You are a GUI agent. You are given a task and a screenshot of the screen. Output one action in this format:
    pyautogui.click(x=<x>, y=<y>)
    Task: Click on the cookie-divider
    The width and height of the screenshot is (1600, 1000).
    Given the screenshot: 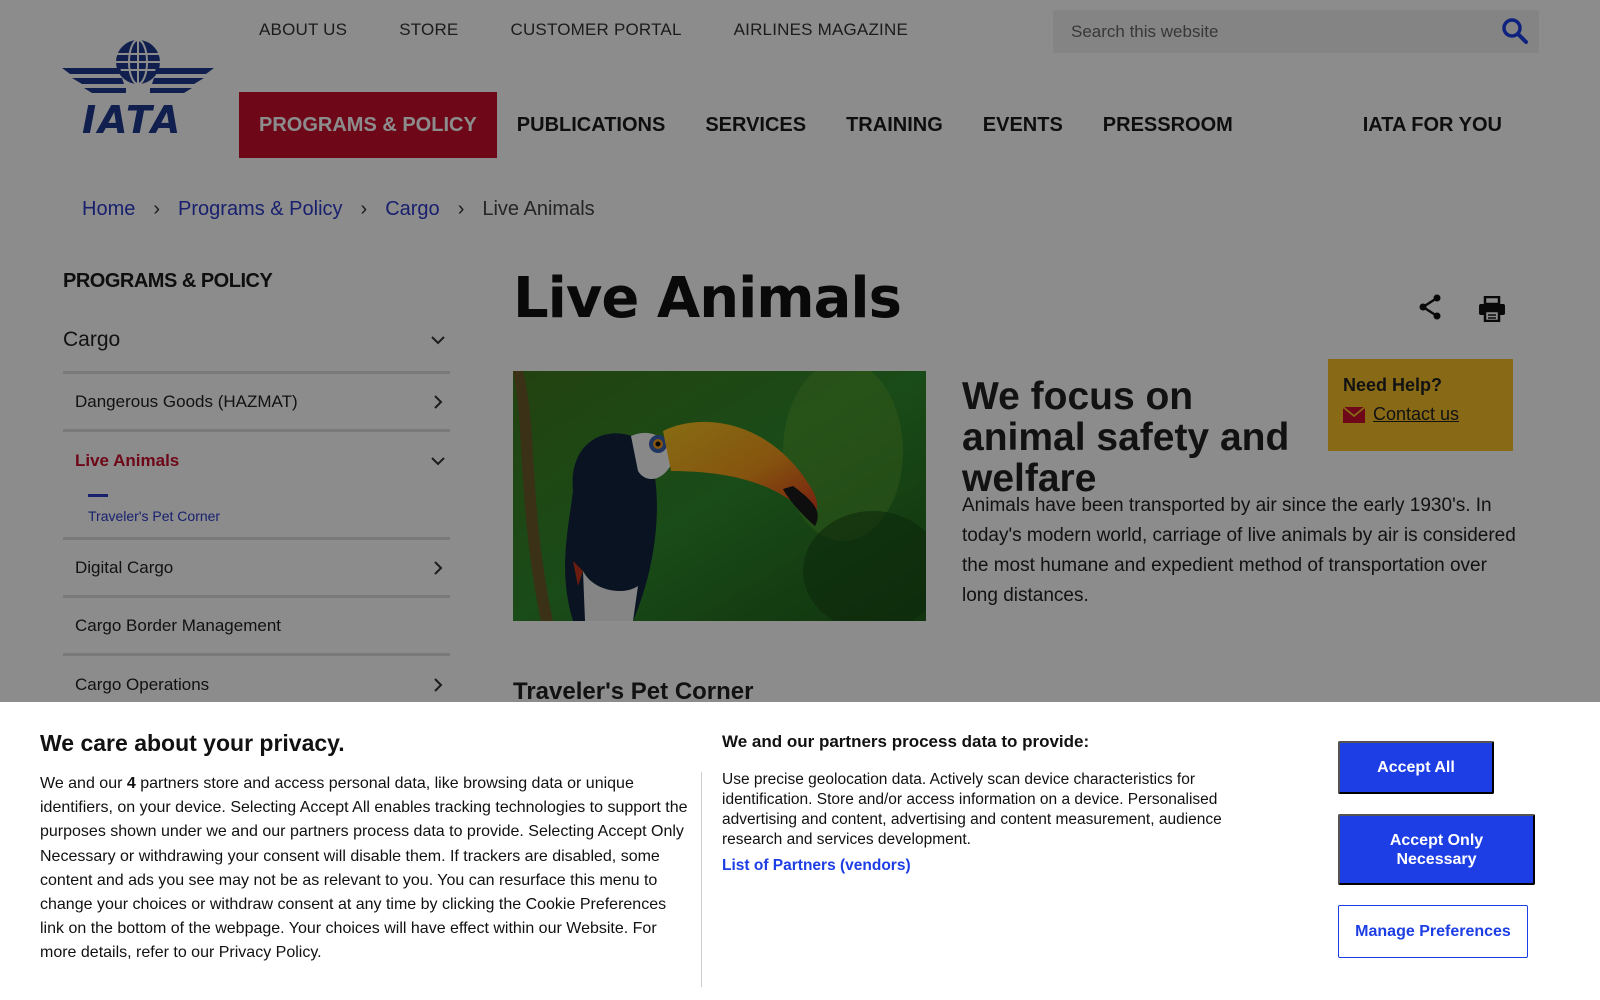 What is the action you would take?
    pyautogui.click(x=701, y=879)
    